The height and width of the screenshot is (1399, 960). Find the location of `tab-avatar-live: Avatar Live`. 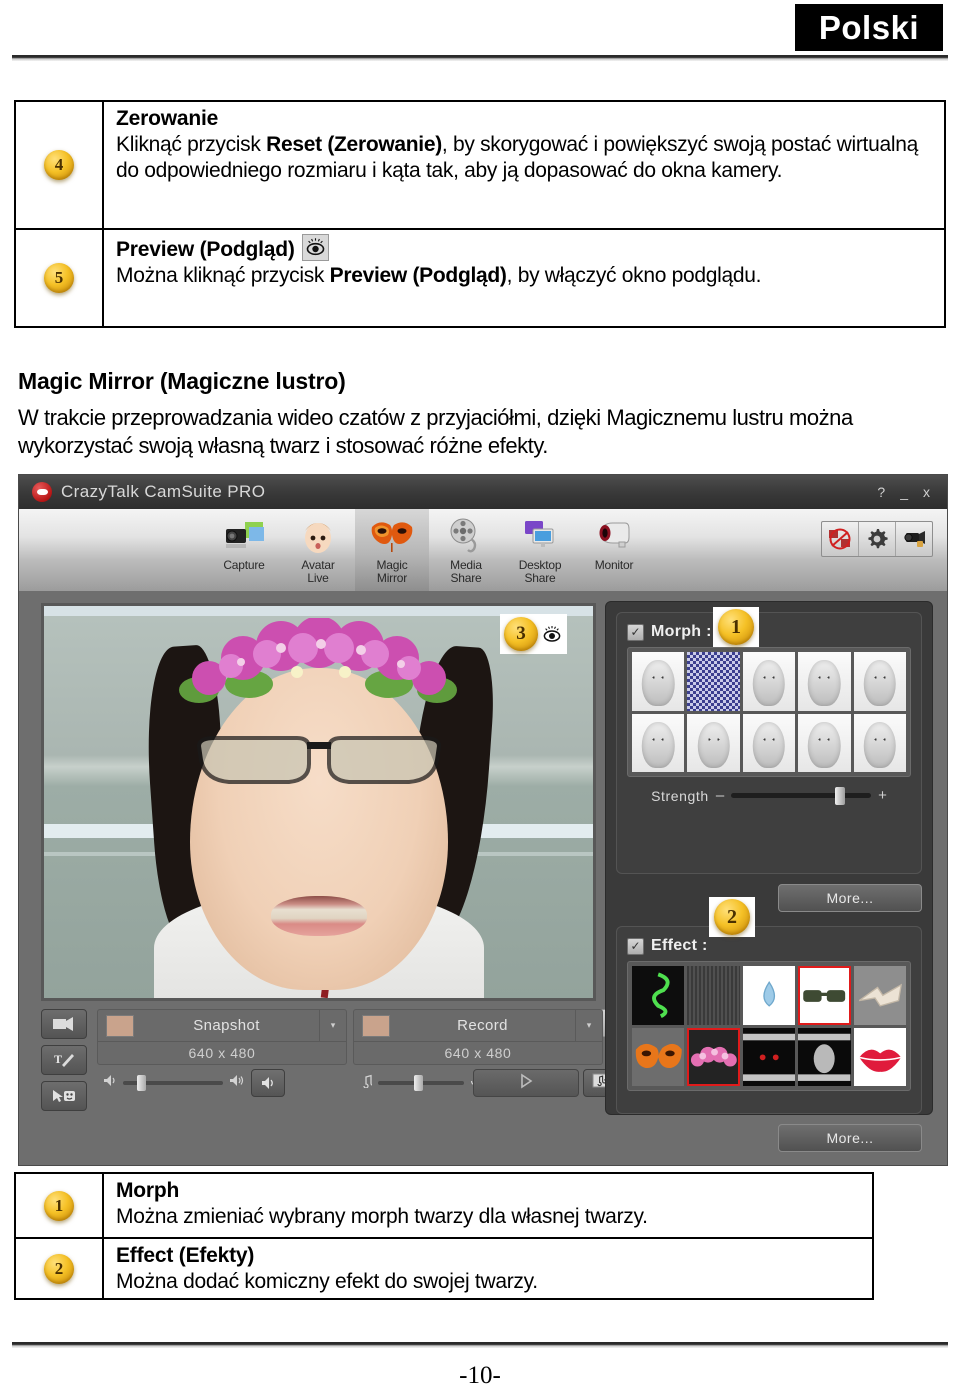

tab-avatar-live: Avatar Live is located at coordinates (318, 550).